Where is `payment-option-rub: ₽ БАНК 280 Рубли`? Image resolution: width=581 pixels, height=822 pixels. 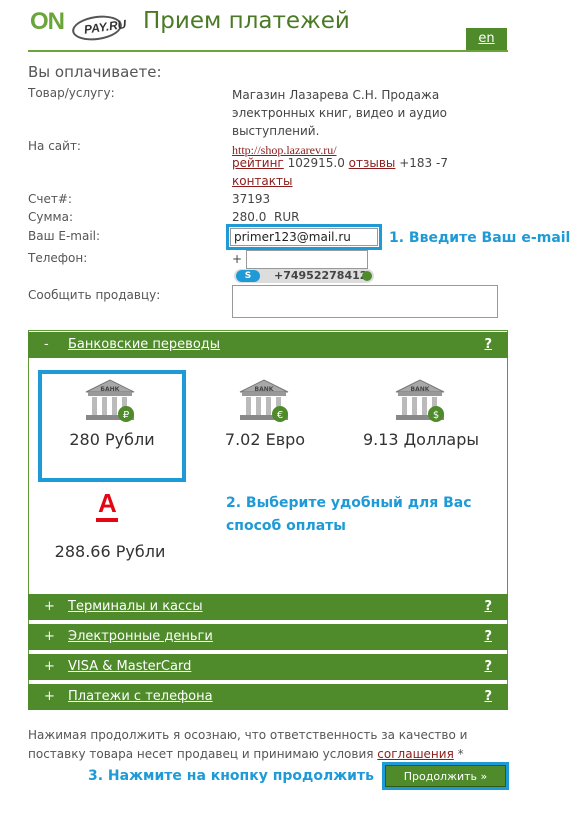
payment-option-rub: ₽ БАНК 280 Рубли is located at coordinates (112, 426).